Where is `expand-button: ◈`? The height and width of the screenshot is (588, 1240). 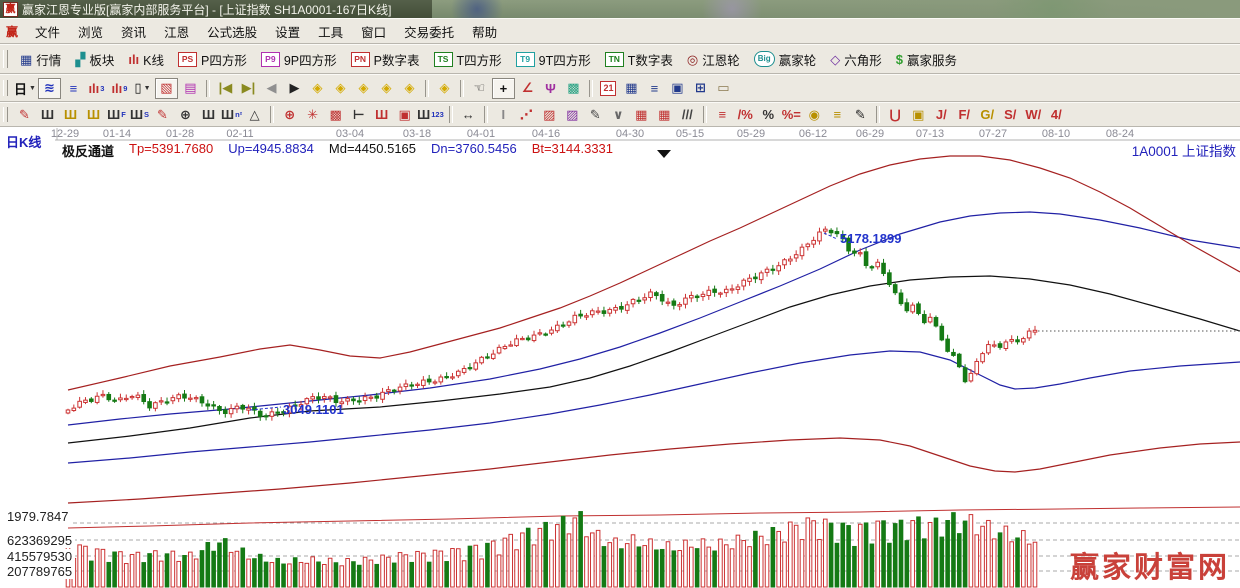 expand-button: ◈ is located at coordinates (409, 88).